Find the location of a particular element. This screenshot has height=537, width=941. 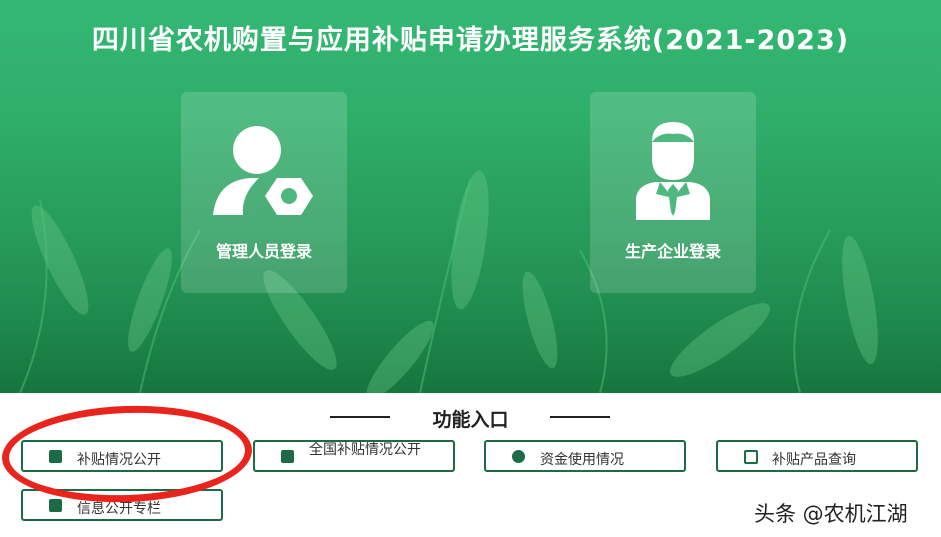

business-login-card: 生产企业登录 is located at coordinates (673, 192).